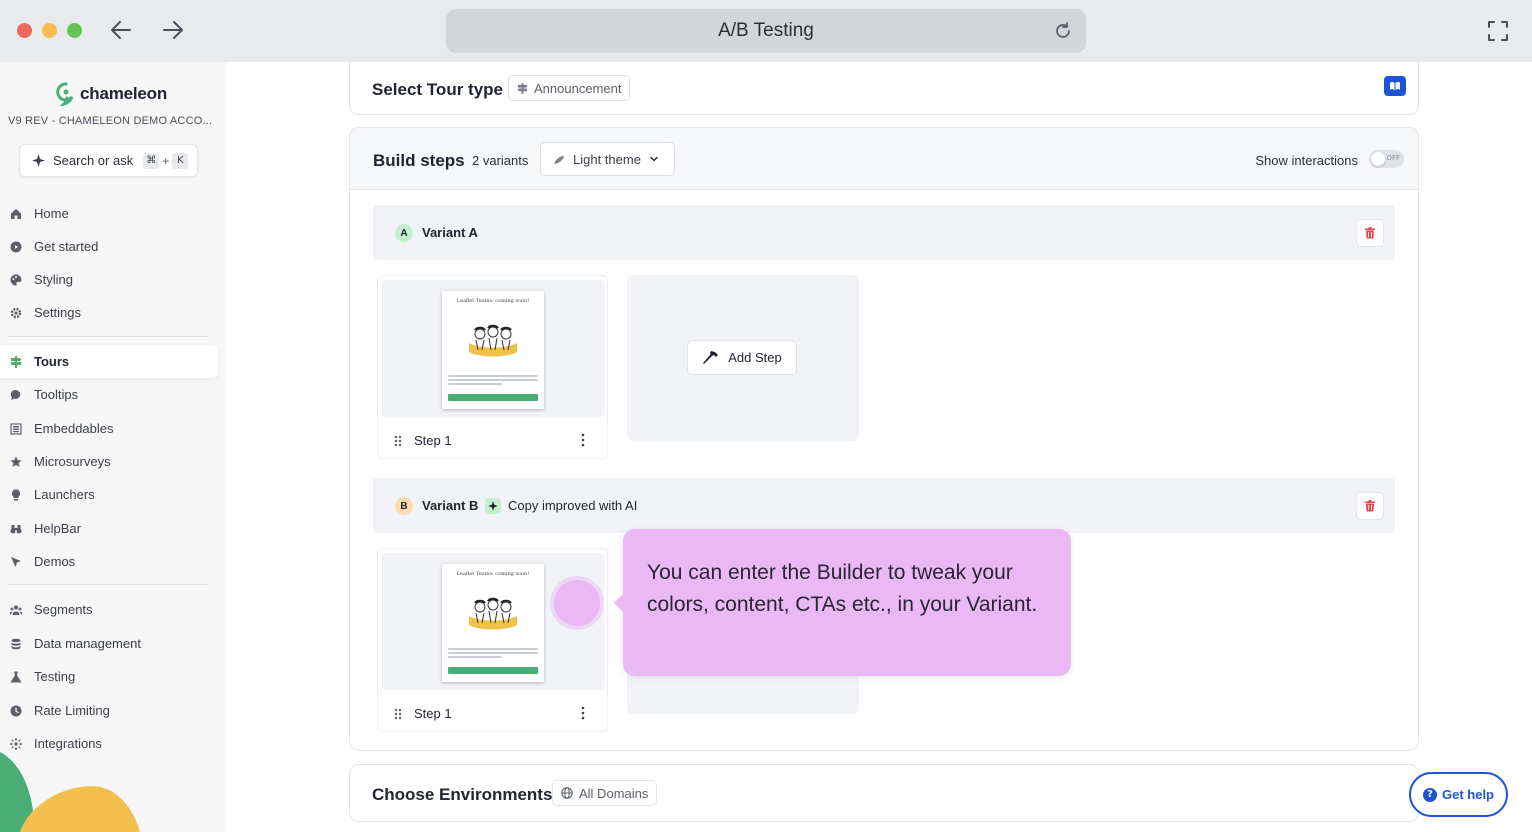  I want to click on embed-icon, so click(16, 428).